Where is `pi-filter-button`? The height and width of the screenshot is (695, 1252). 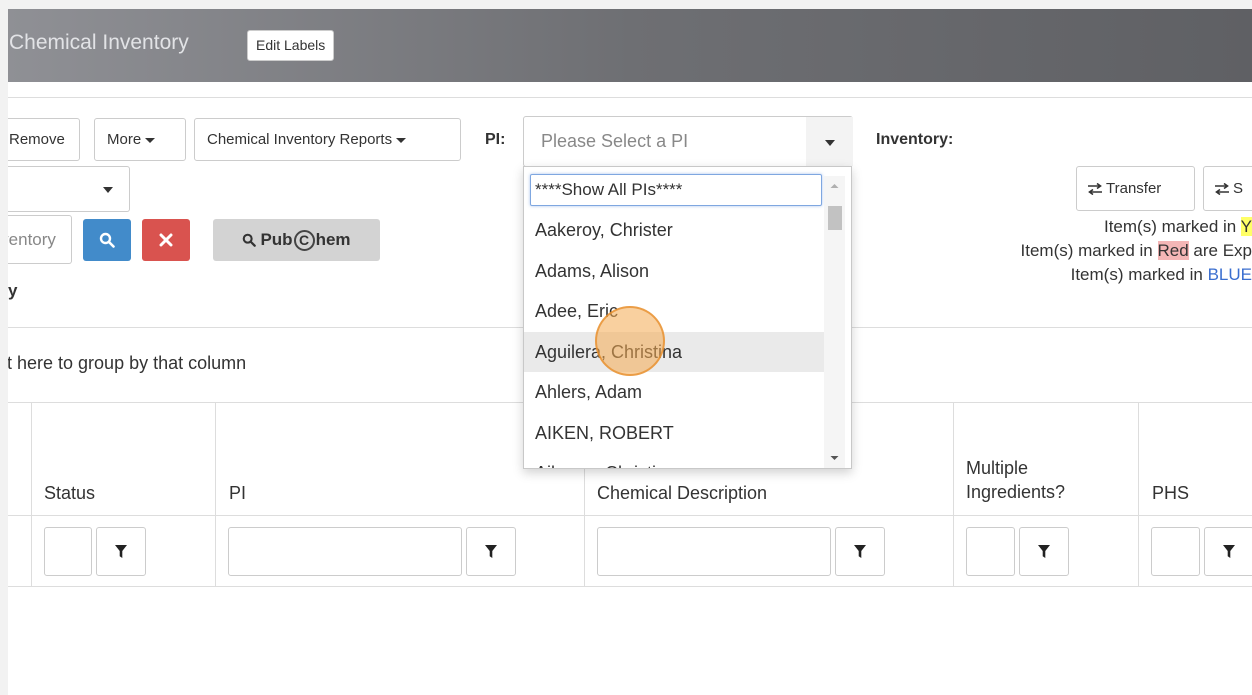
pi-filter-button is located at coordinates (491, 551).